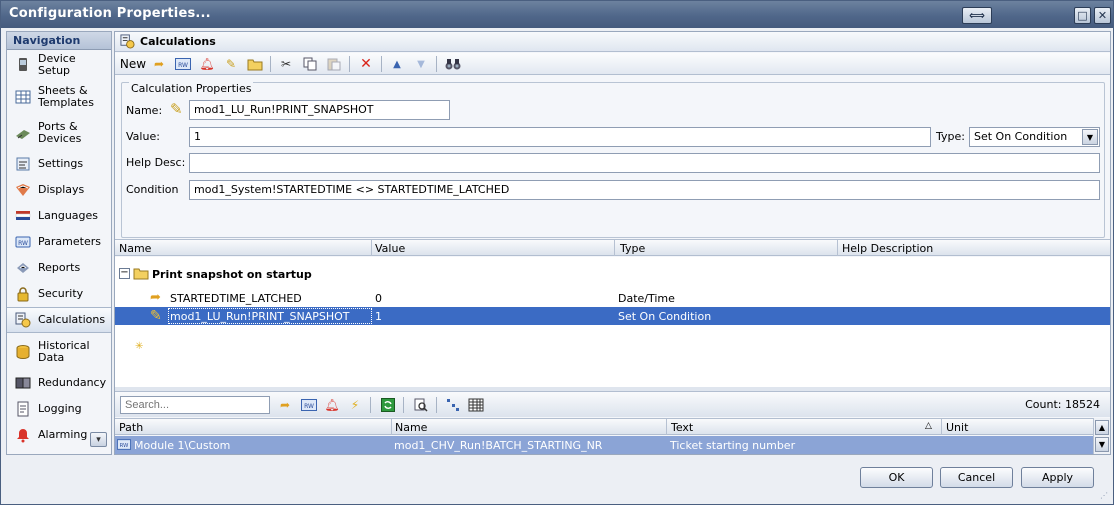 The image size is (1114, 505). I want to click on preview-button, so click(421, 405).